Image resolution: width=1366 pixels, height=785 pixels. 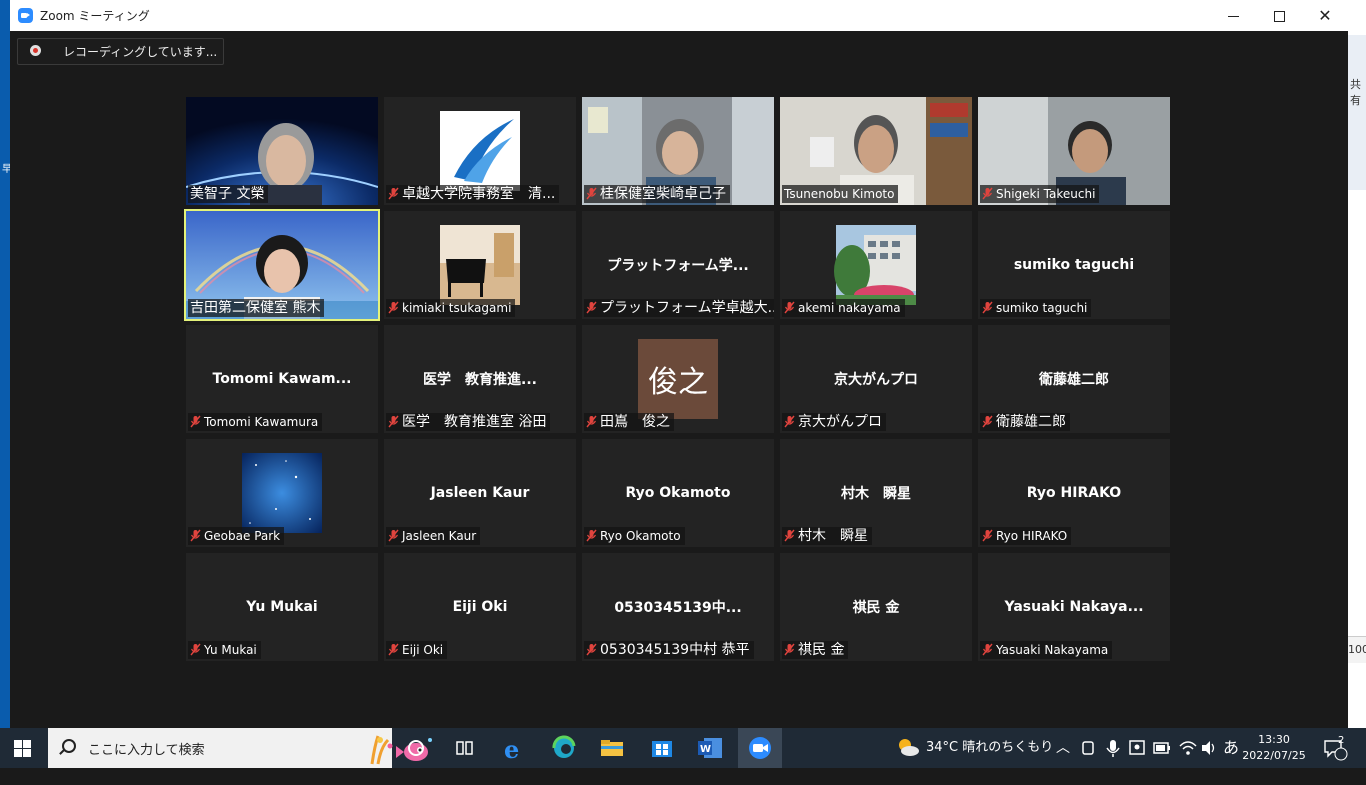 What do you see at coordinates (710, 748) in the screenshot?
I see `word-icon: W` at bounding box center [710, 748].